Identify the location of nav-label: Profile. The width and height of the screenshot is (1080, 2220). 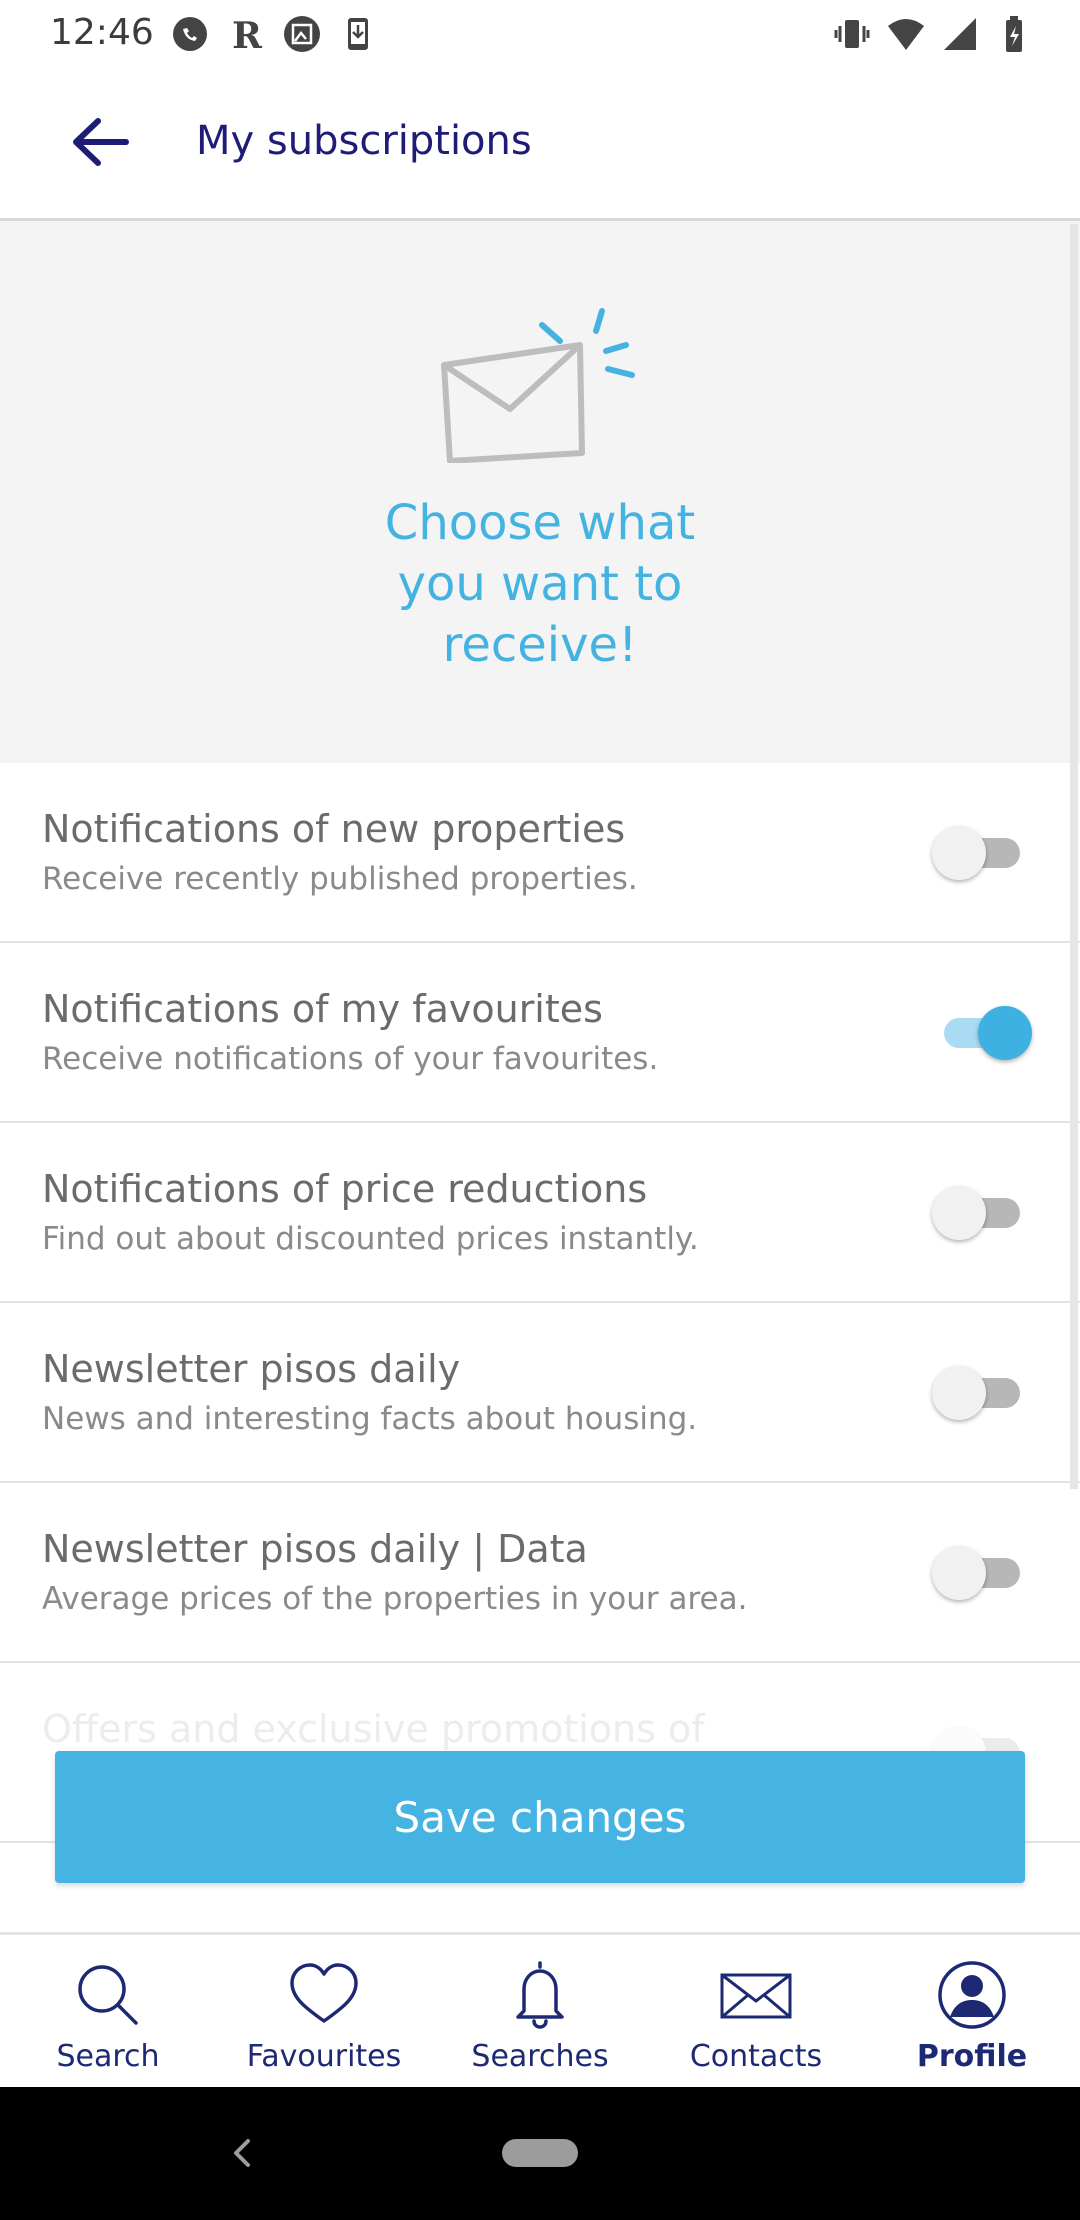
(972, 2056).